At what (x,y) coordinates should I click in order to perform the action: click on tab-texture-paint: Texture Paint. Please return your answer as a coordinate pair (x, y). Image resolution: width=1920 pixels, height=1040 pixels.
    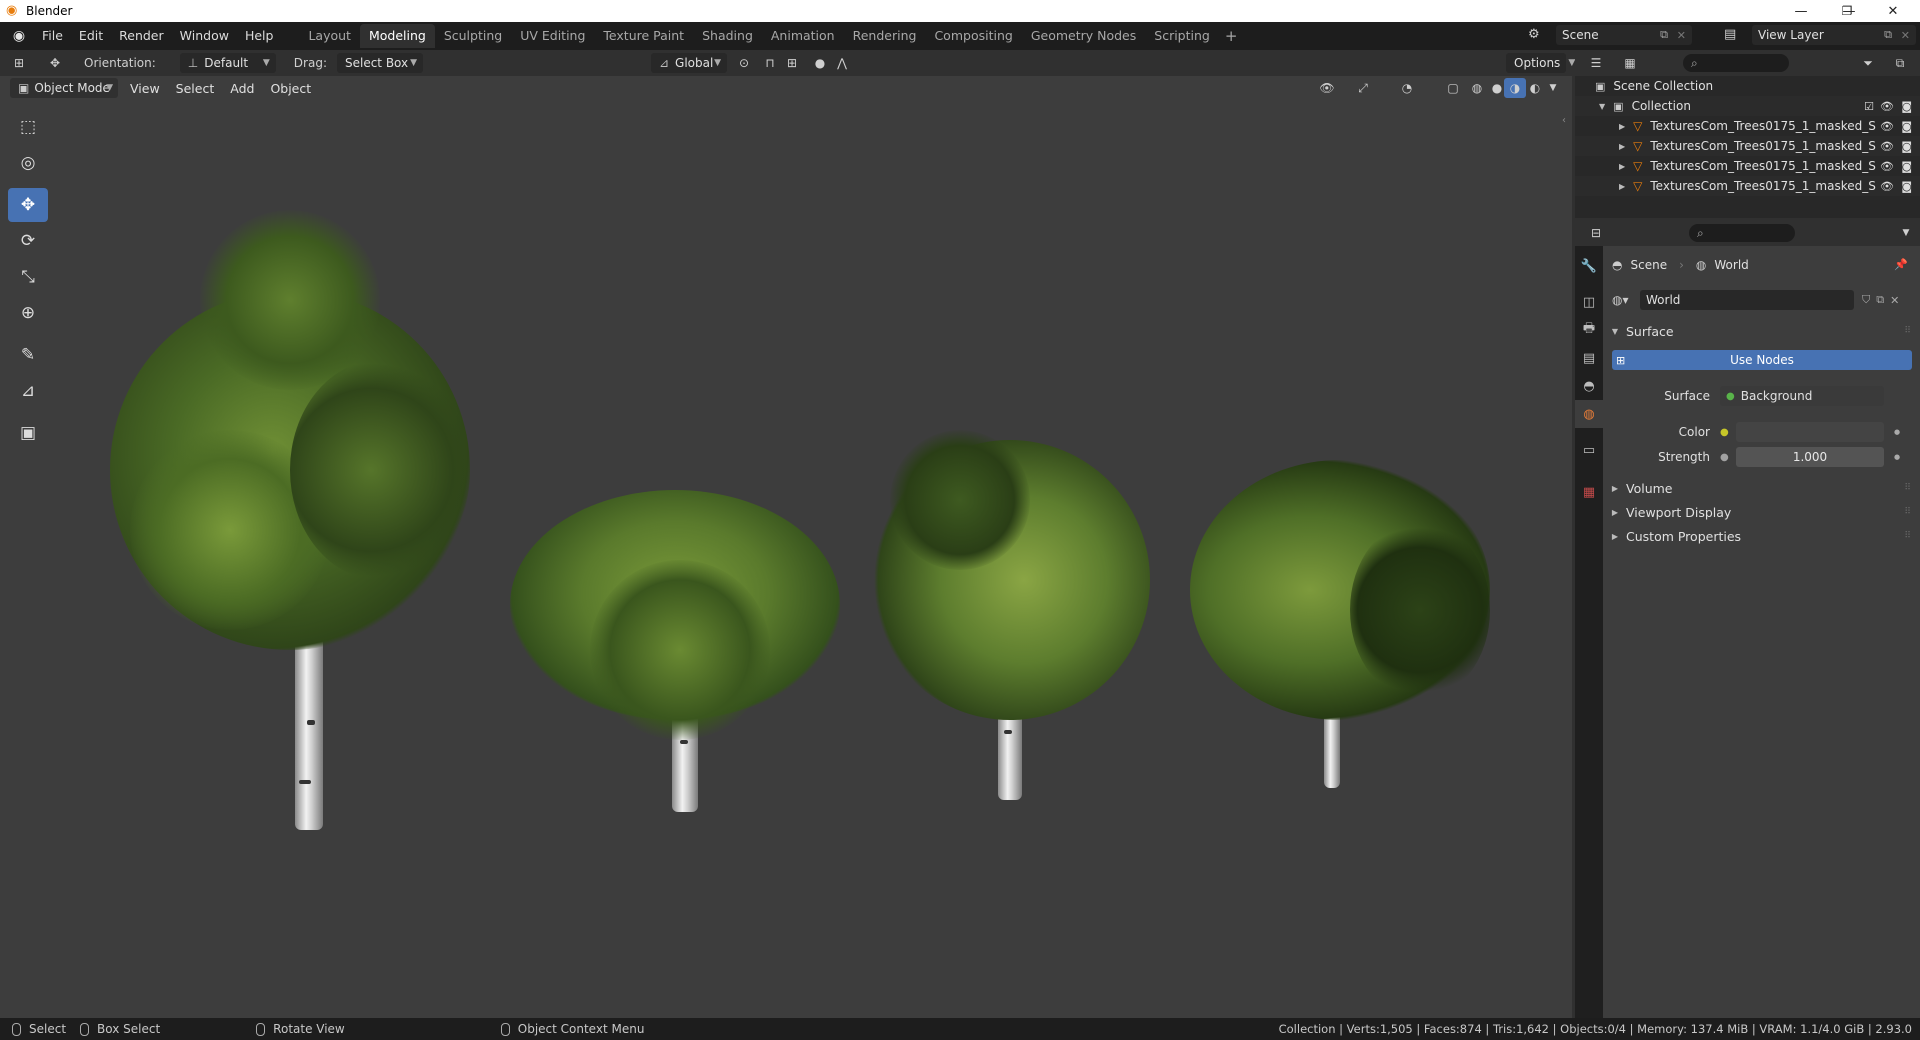
    Looking at the image, I should click on (643, 36).